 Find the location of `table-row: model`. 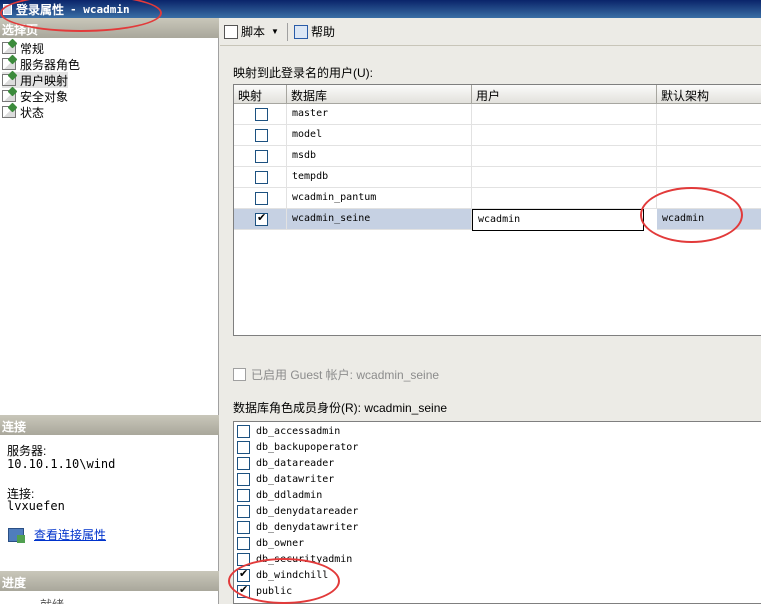

table-row: model is located at coordinates (497, 135).